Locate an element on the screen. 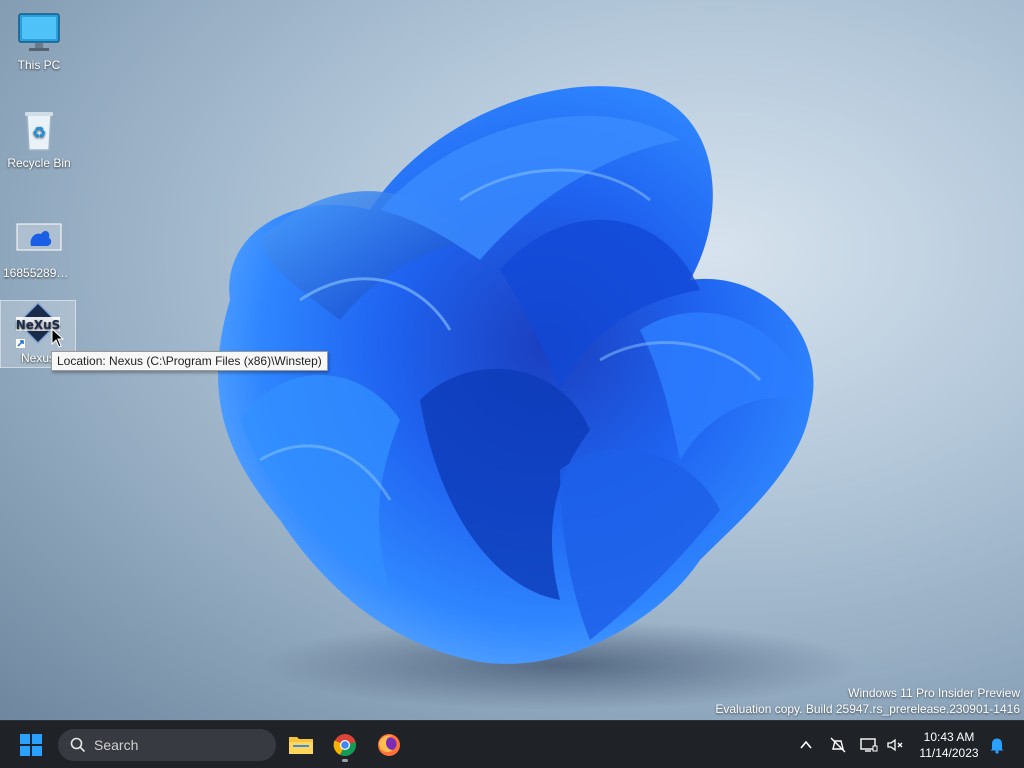 The width and height of the screenshot is (1024, 768). recycle-bin-icon: ♻ is located at coordinates (39, 130).